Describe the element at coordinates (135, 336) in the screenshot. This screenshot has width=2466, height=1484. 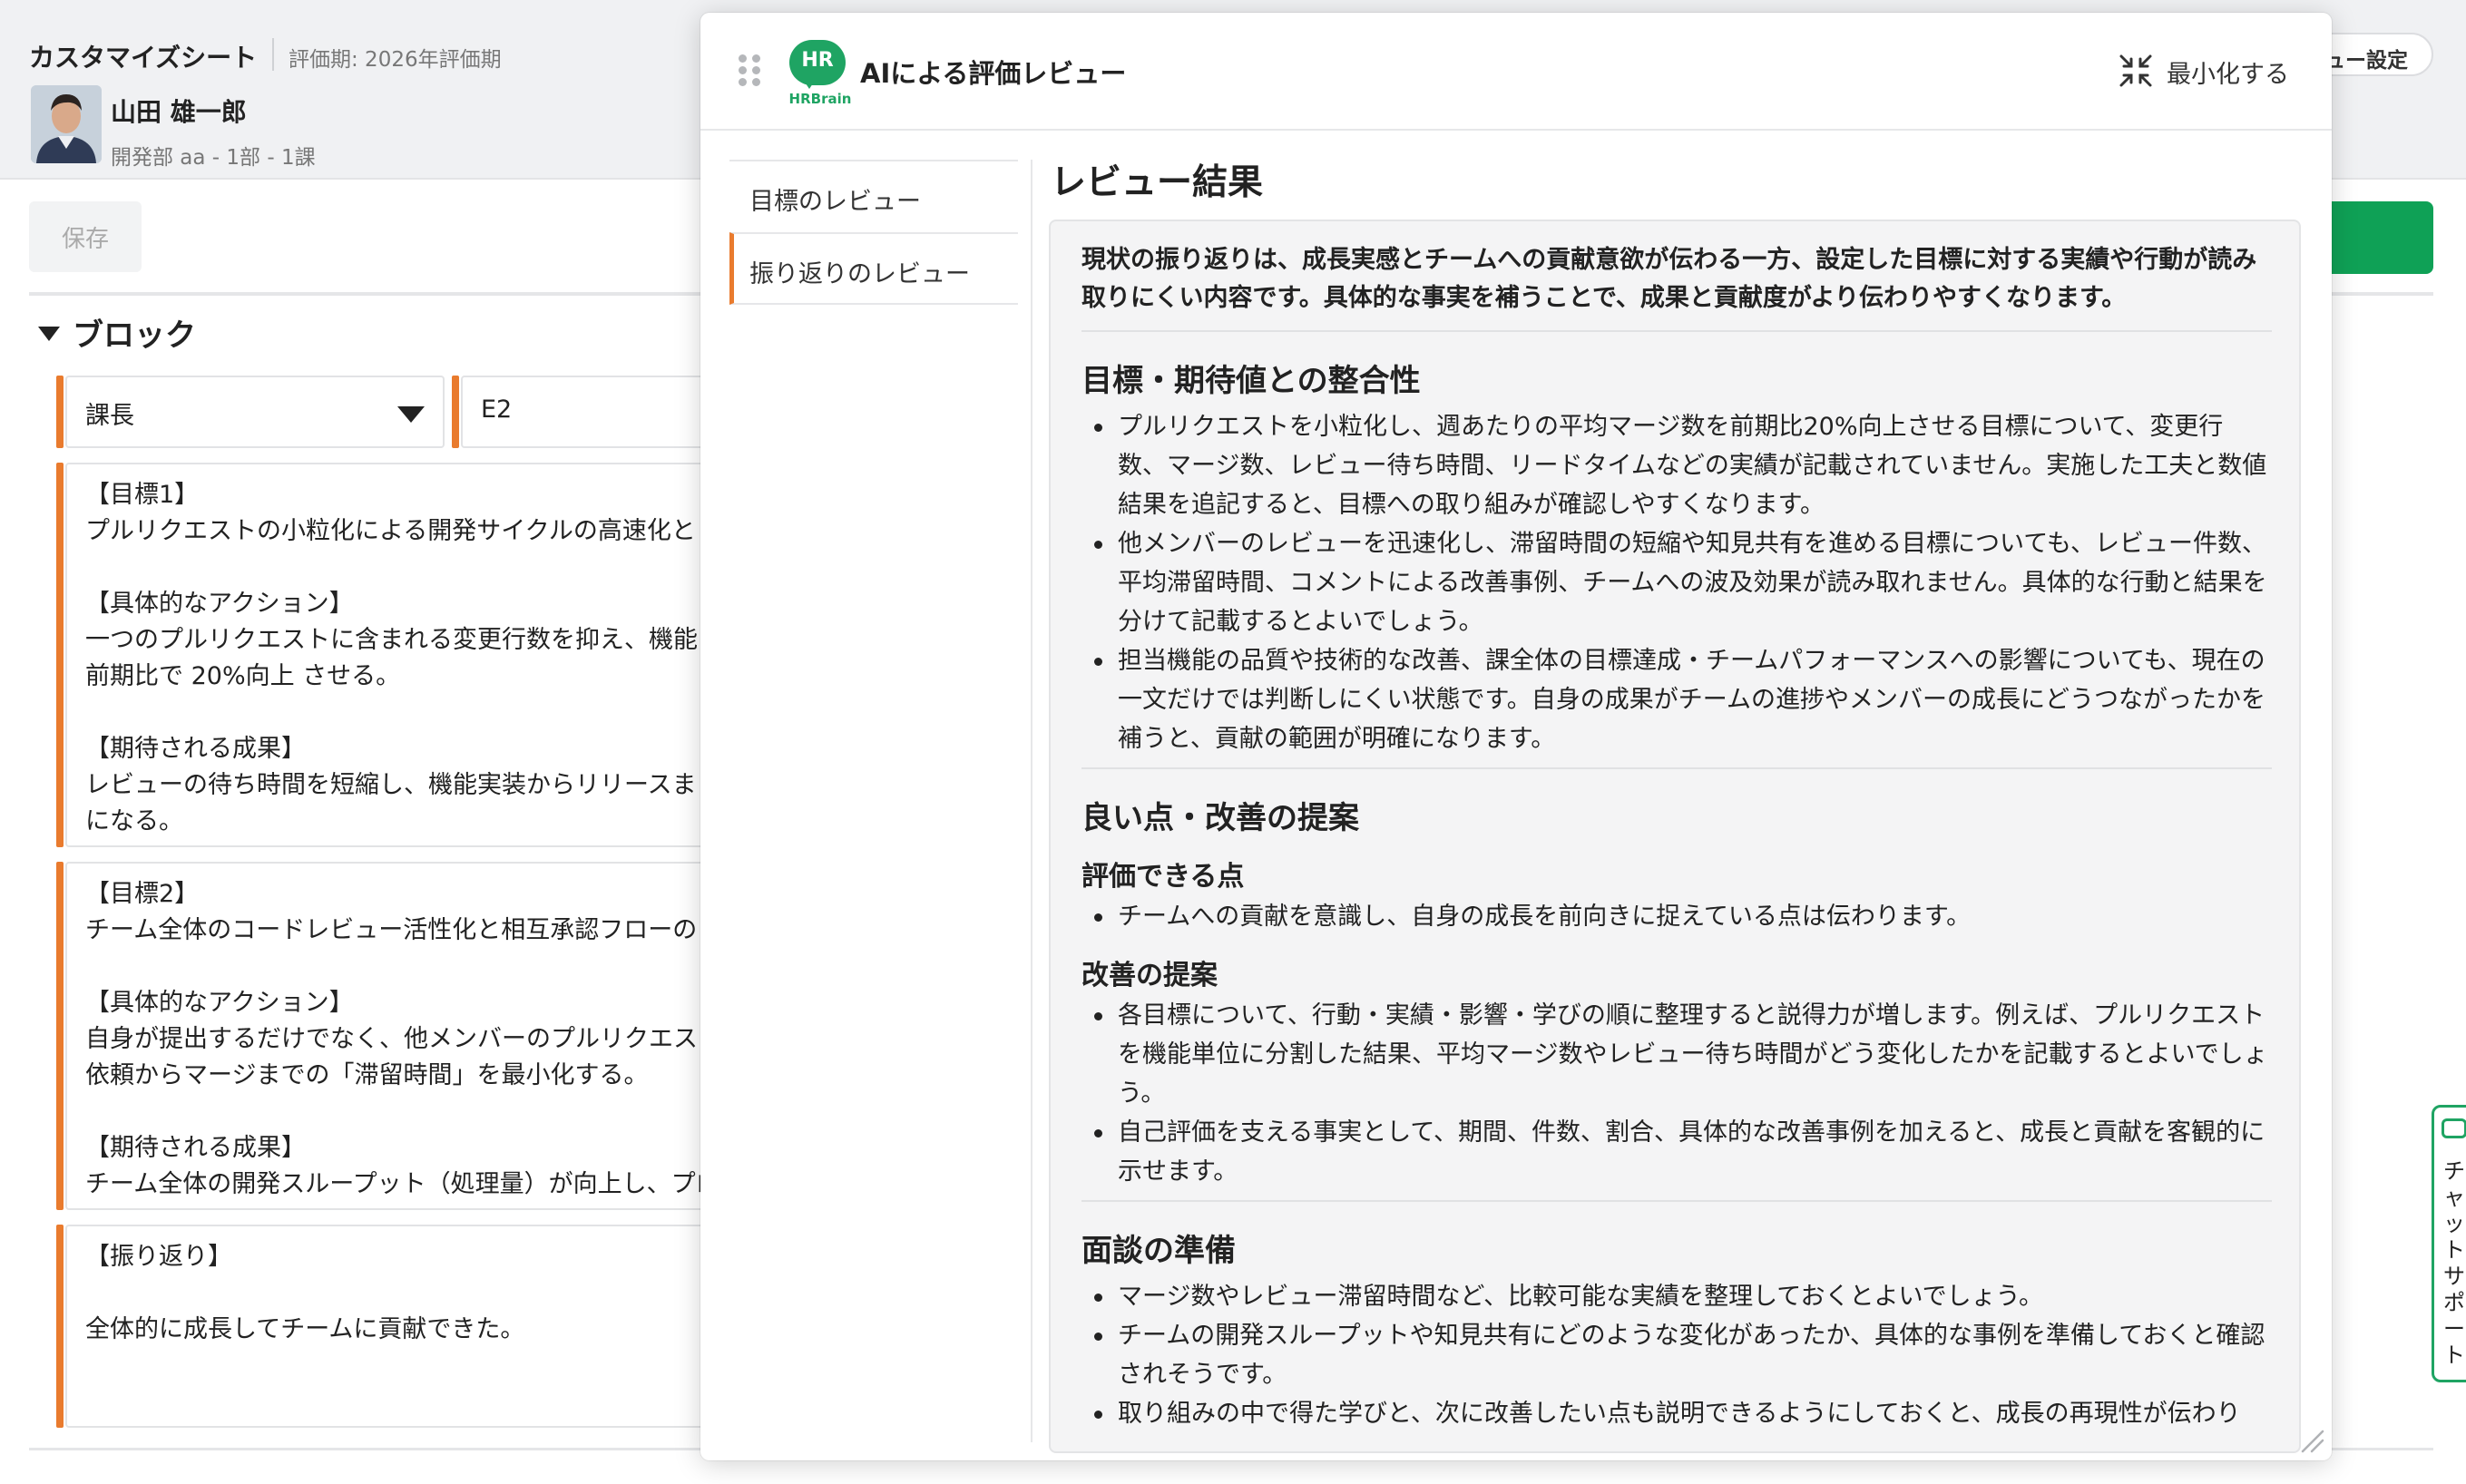
I see `block-title: ブロック` at that location.